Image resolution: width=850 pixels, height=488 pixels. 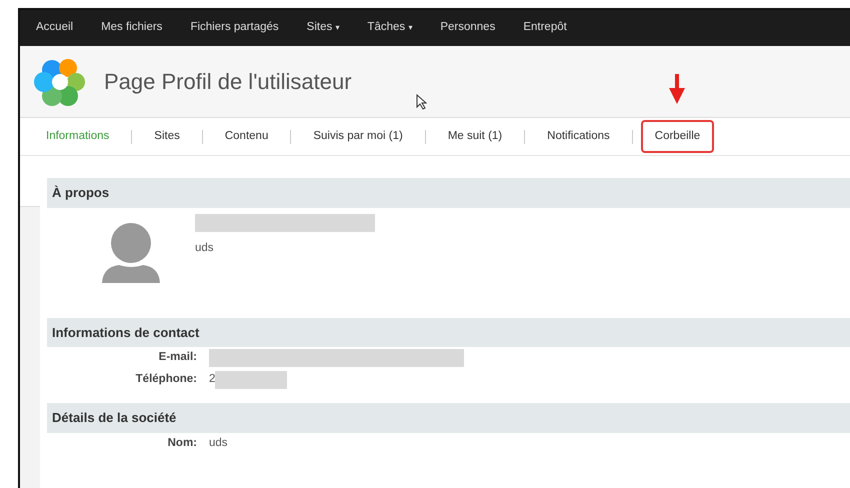 I want to click on avatar-icon, so click(x=131, y=252).